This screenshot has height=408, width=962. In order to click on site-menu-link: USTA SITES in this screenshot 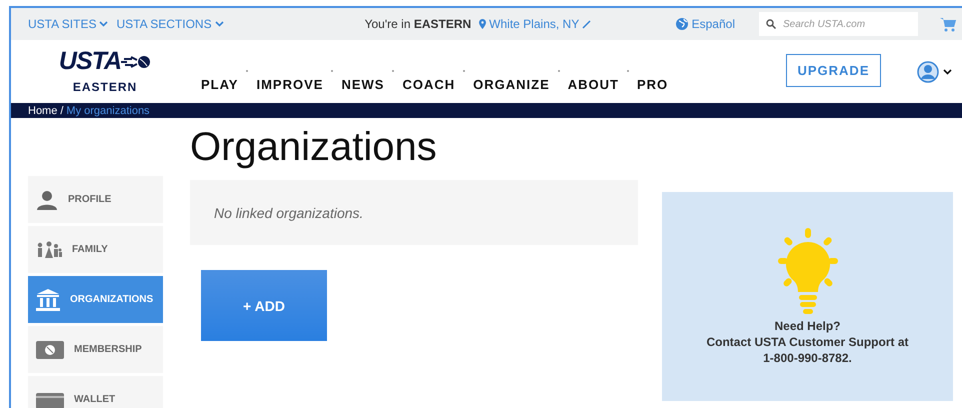, I will do `click(68, 24)`.